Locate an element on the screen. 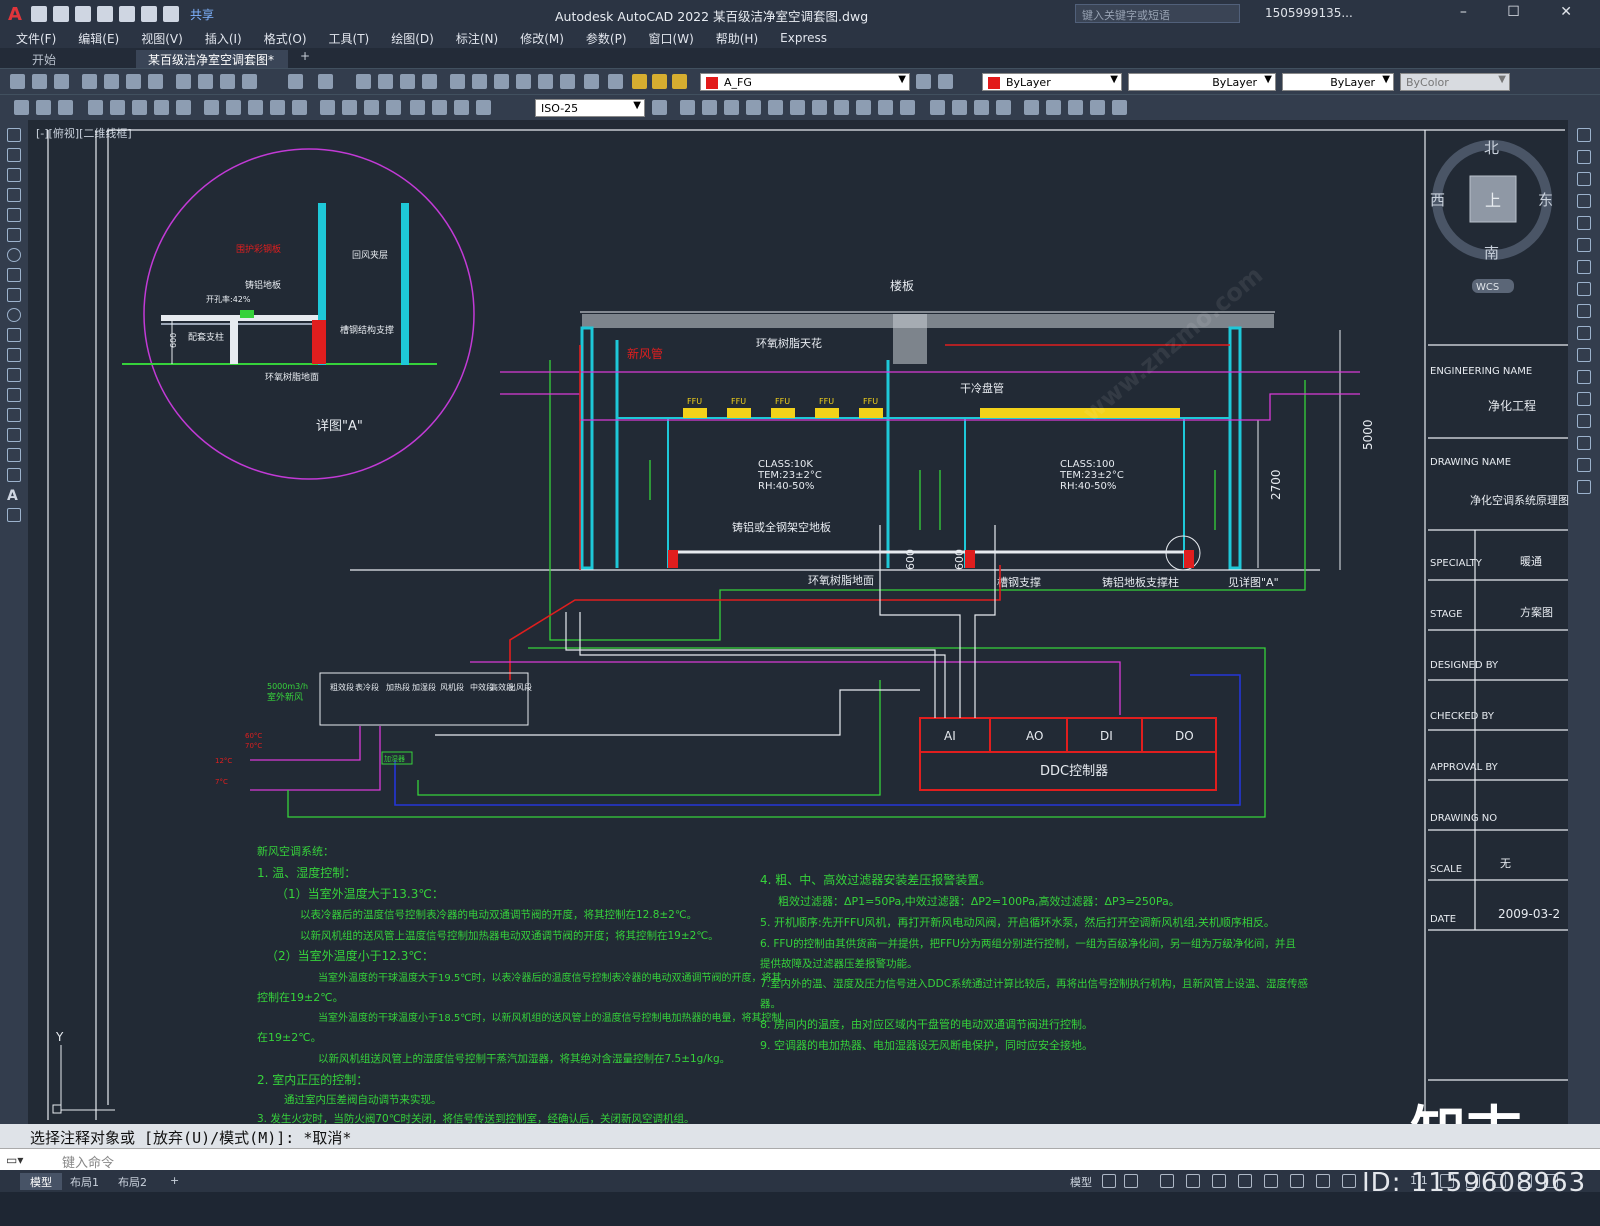 The image size is (1600, 1226). lineweight-dropdown: ByLayer ▼ is located at coordinates (1338, 82).